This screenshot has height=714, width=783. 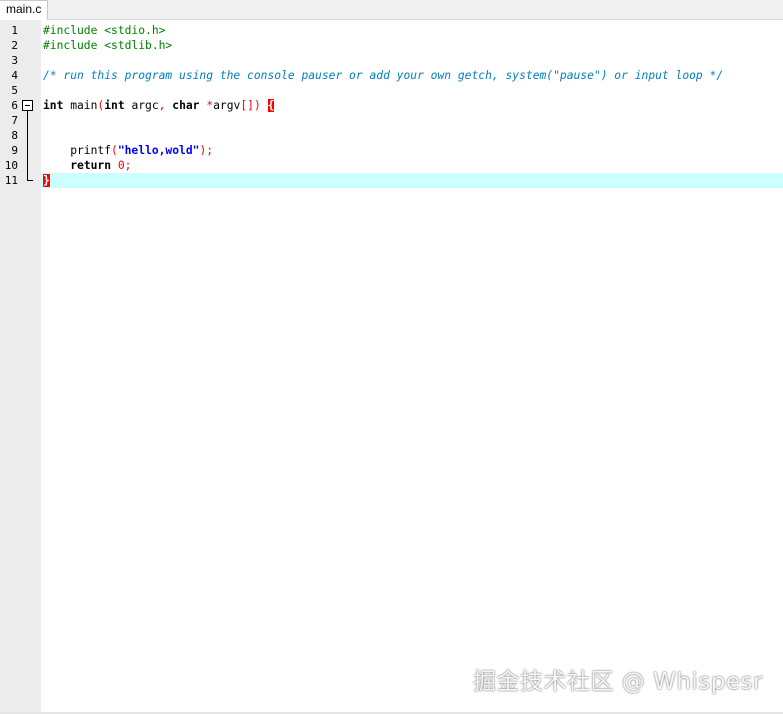 I want to click on line-code: return 0;, so click(x=87, y=165).